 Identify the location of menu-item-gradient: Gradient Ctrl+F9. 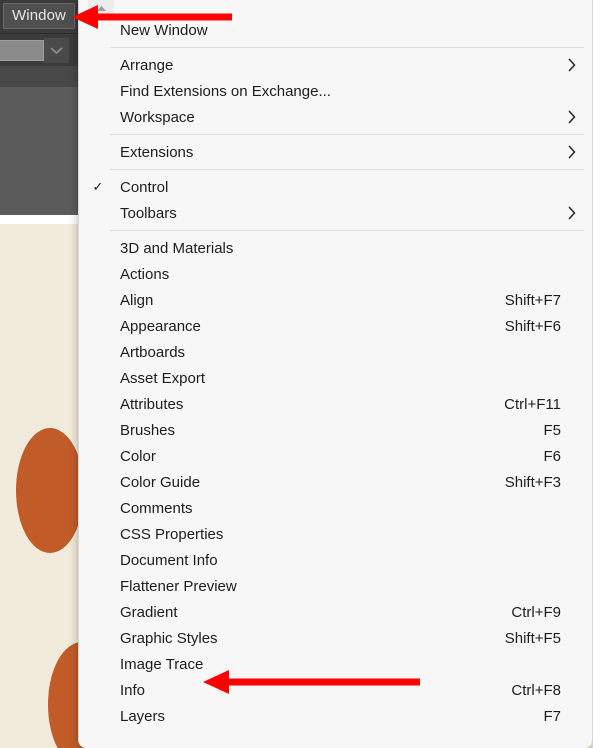
(335, 612).